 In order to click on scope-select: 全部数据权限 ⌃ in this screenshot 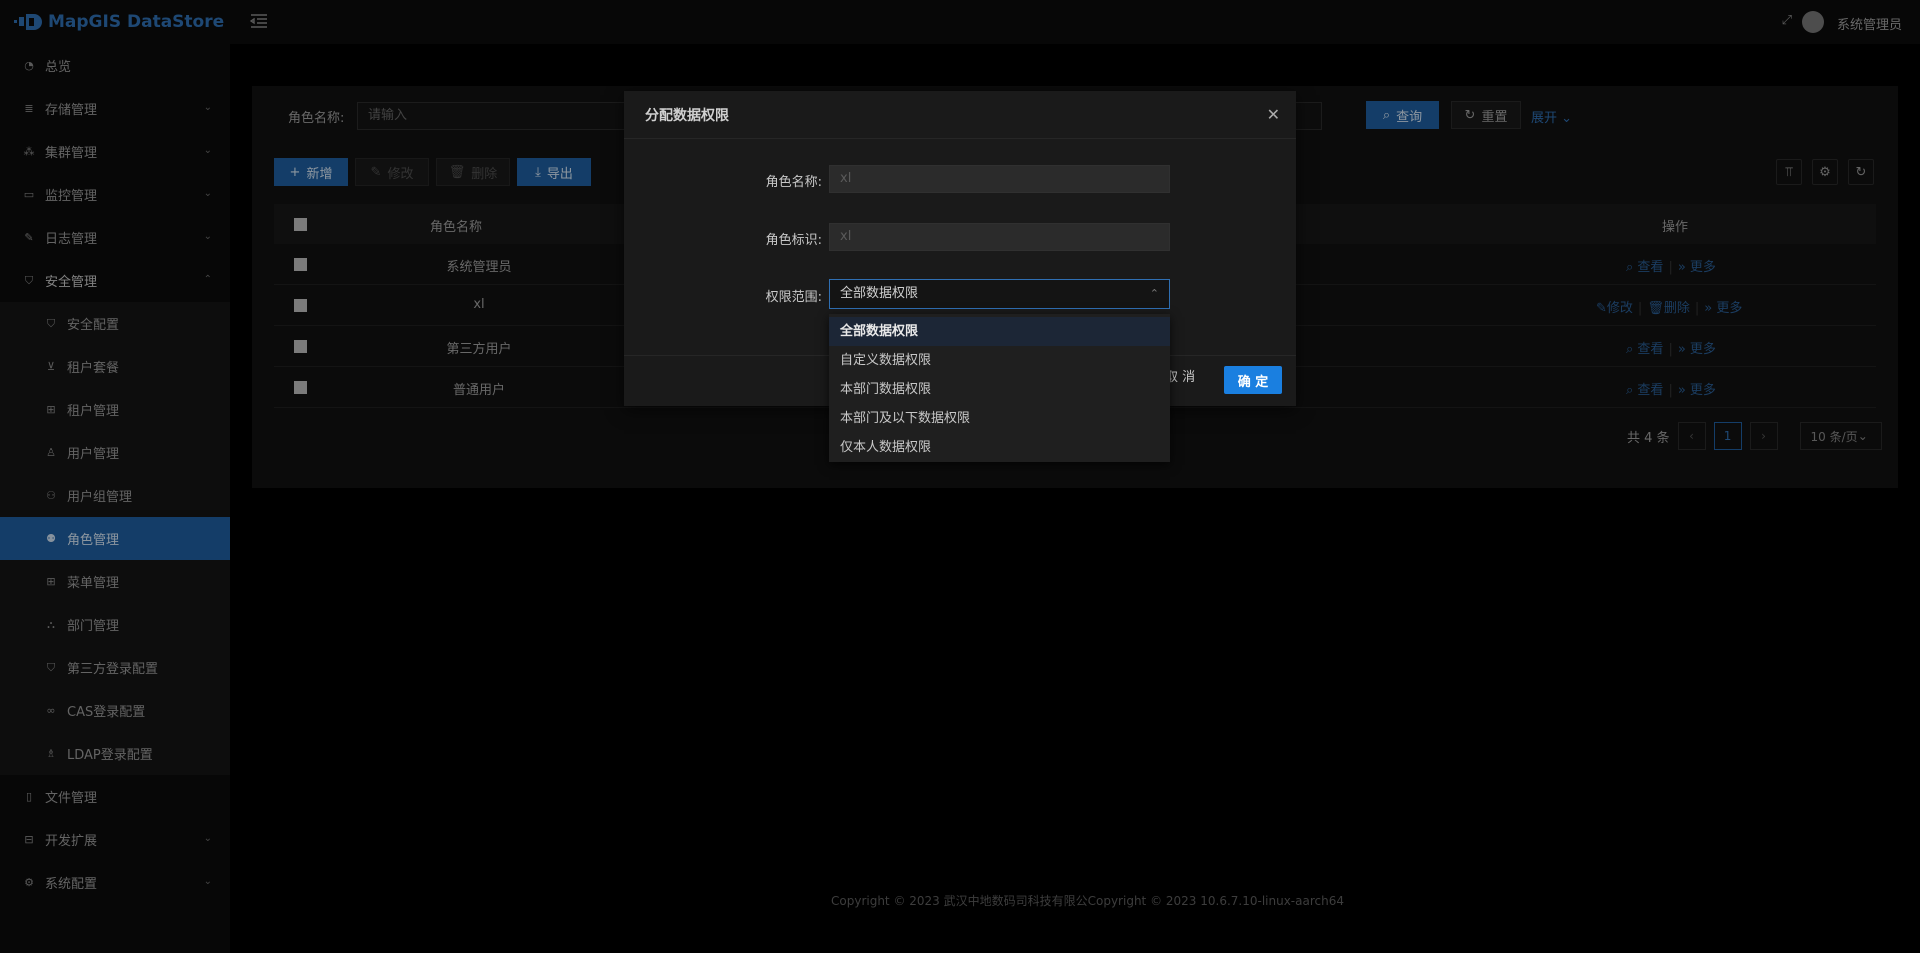, I will do `click(999, 294)`.